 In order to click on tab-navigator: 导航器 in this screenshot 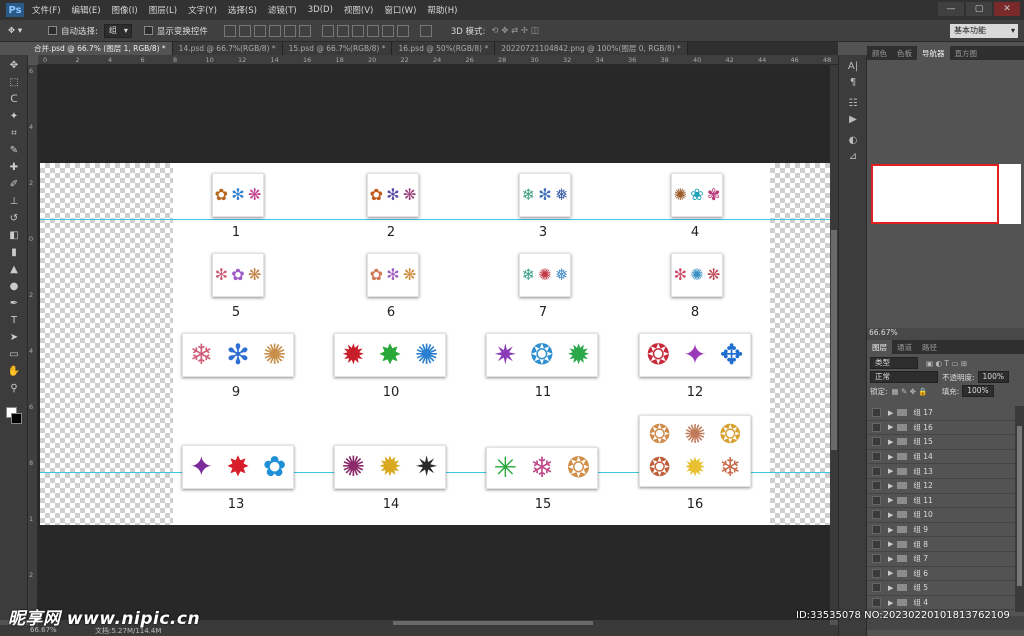, I will do `click(933, 53)`.